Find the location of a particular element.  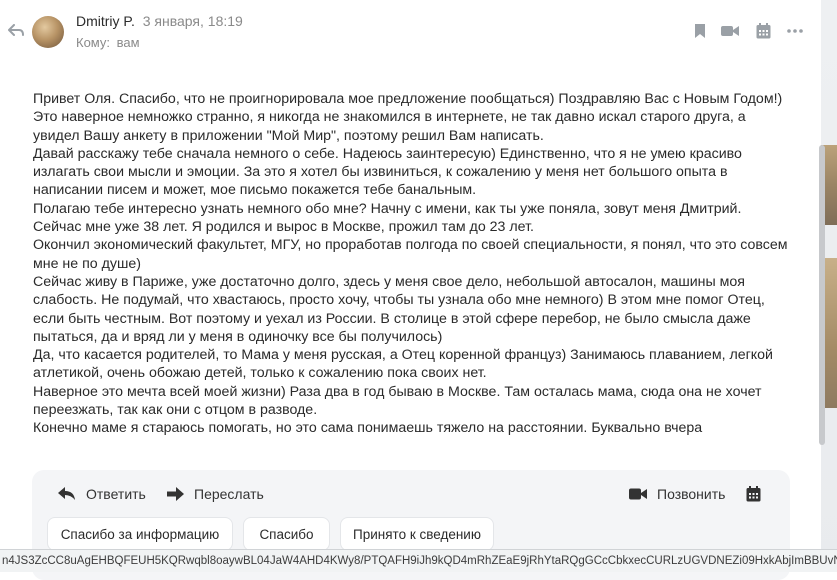

recipient-line: Кому: вам is located at coordinates (108, 42).